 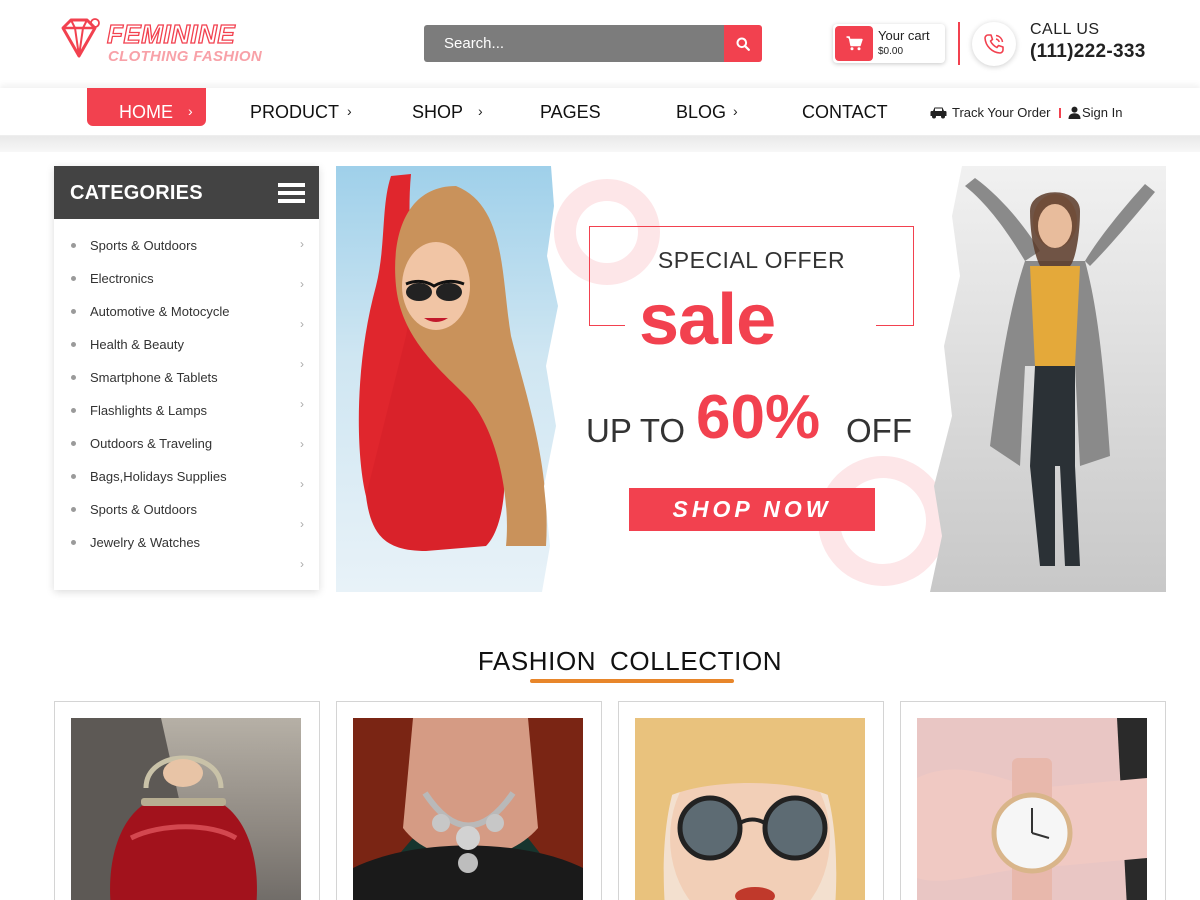 I want to click on cart-total: $0.00, so click(x=891, y=51).